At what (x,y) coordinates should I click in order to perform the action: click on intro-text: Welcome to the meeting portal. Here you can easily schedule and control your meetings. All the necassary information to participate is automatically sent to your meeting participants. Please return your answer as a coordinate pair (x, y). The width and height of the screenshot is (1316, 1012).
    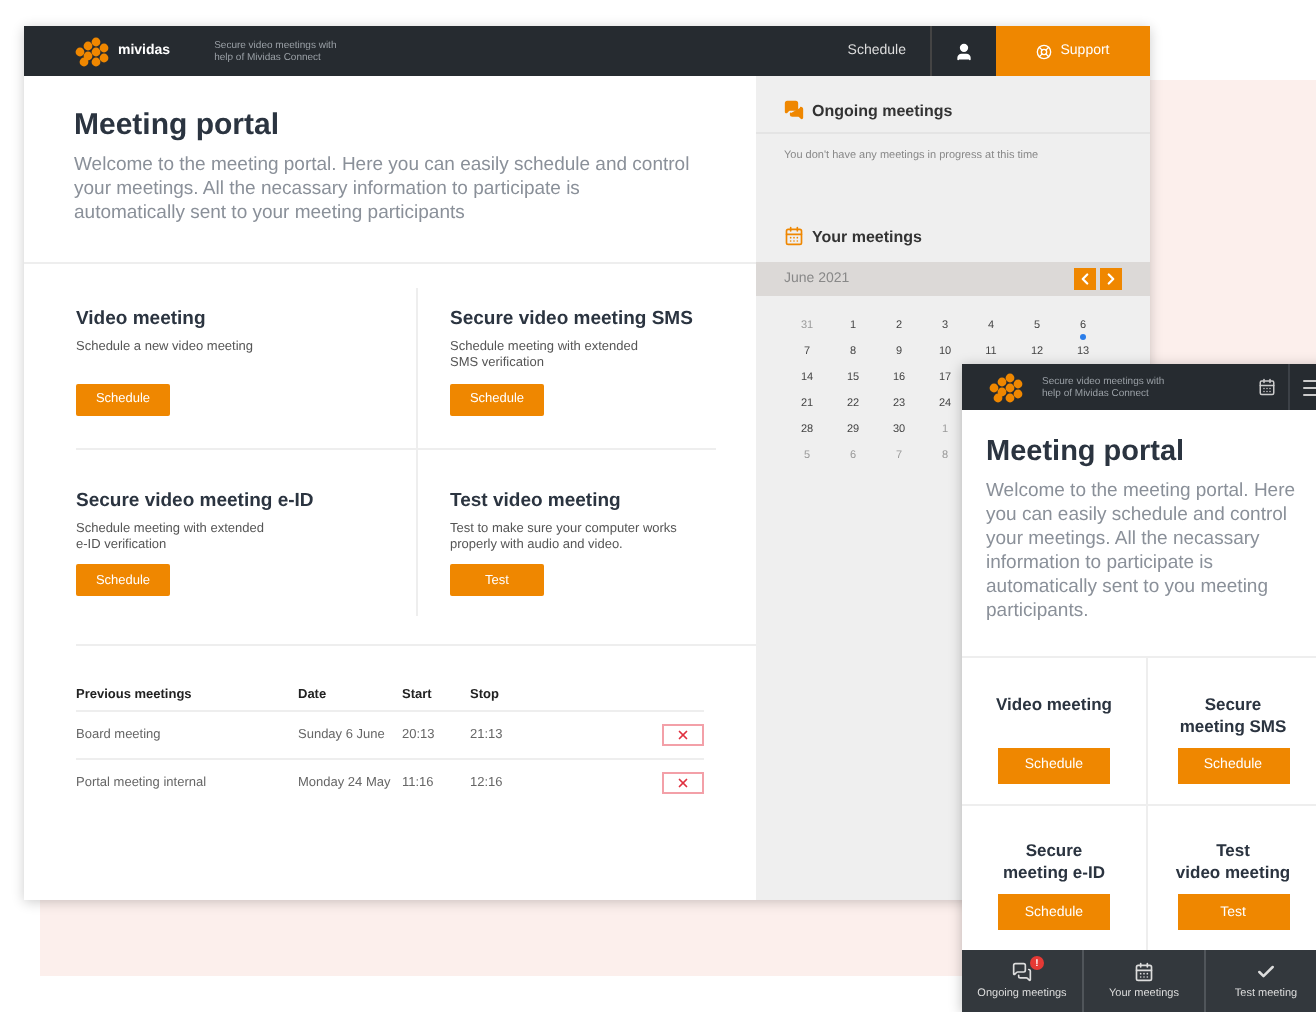
    Looking at the image, I should click on (383, 190).